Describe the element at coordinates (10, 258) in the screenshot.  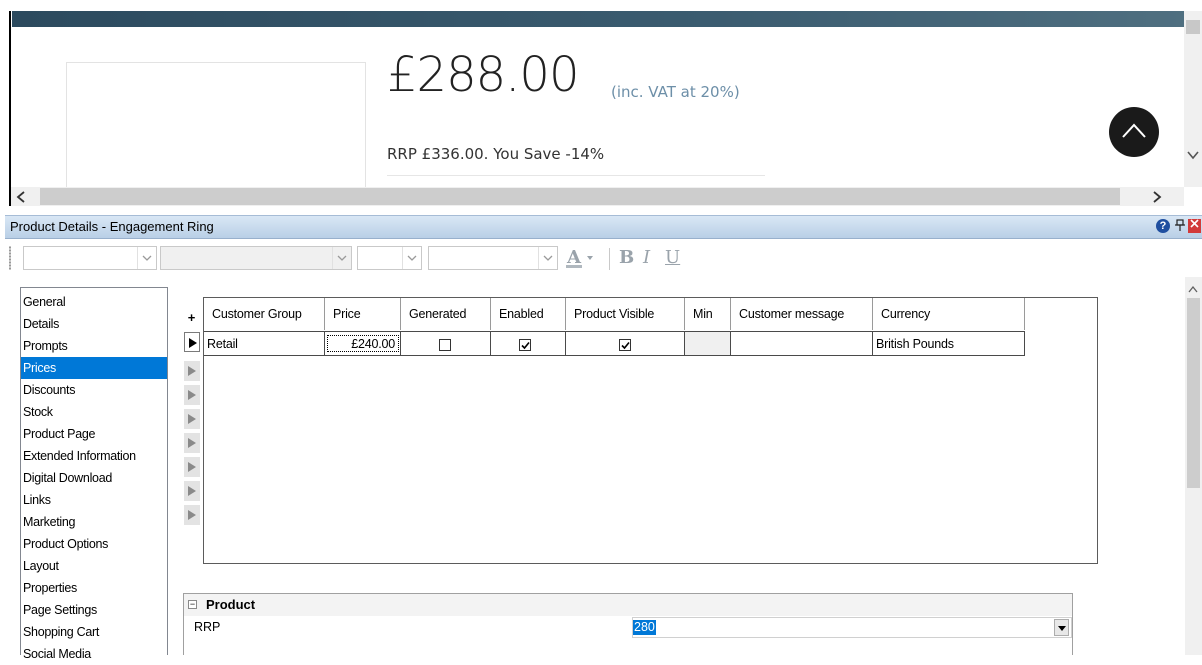
I see `toolbar-grip` at that location.